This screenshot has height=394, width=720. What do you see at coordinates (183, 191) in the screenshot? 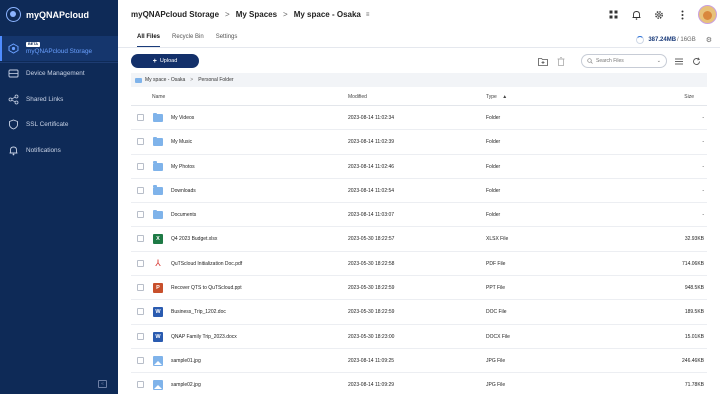
I see `file-name: Downloads` at bounding box center [183, 191].